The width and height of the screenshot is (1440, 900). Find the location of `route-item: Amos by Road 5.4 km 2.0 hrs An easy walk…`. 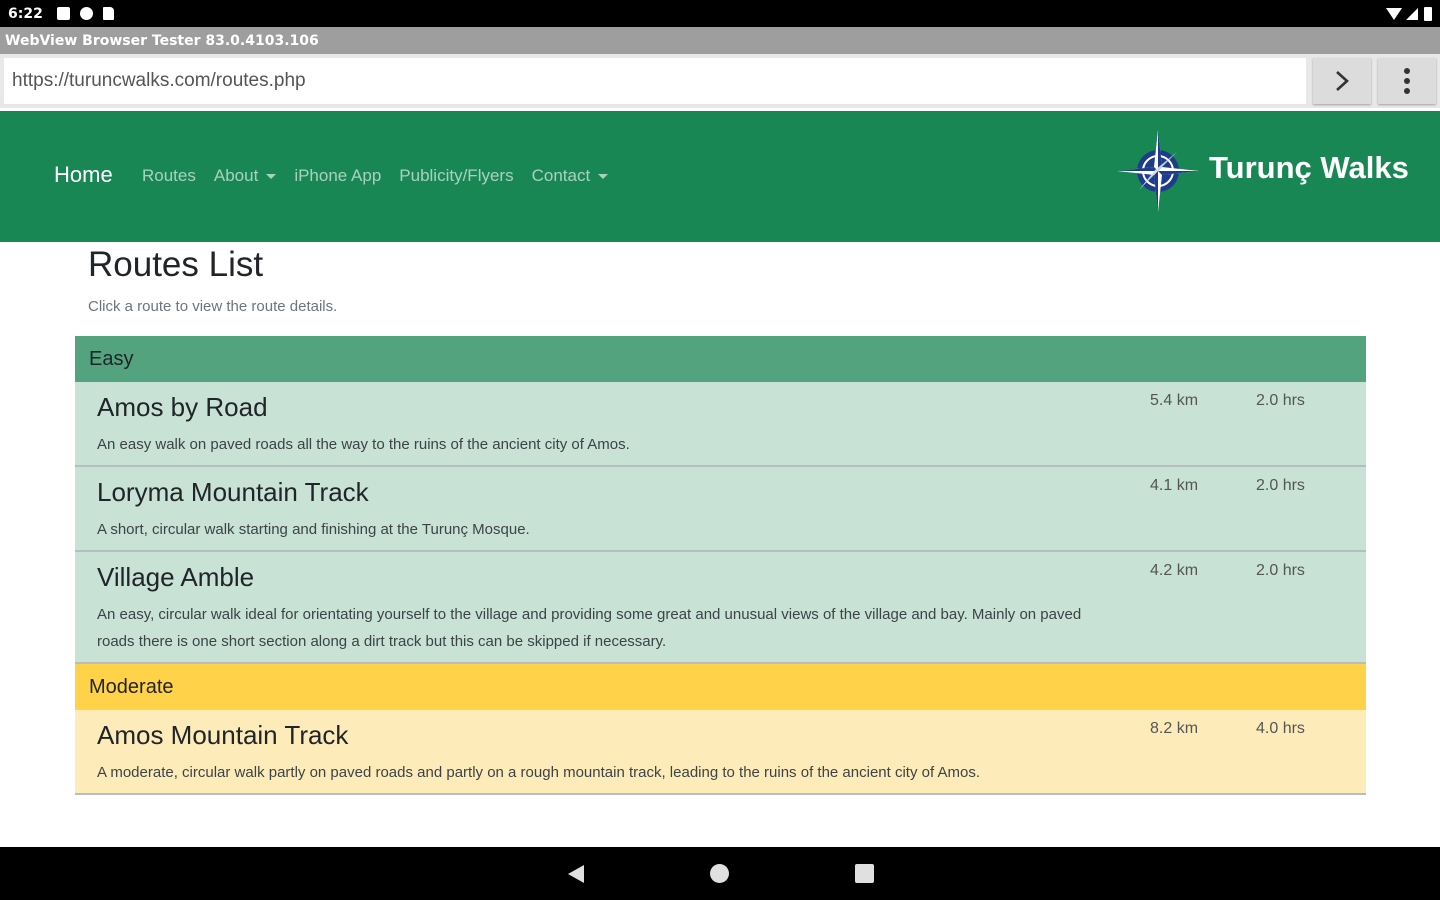

route-item: Amos by Road 5.4 km 2.0 hrs An easy walk… is located at coordinates (720, 424).